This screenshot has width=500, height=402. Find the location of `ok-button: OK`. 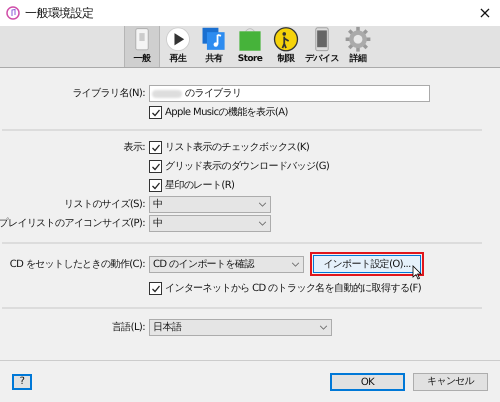

ok-button: OK is located at coordinates (367, 381).